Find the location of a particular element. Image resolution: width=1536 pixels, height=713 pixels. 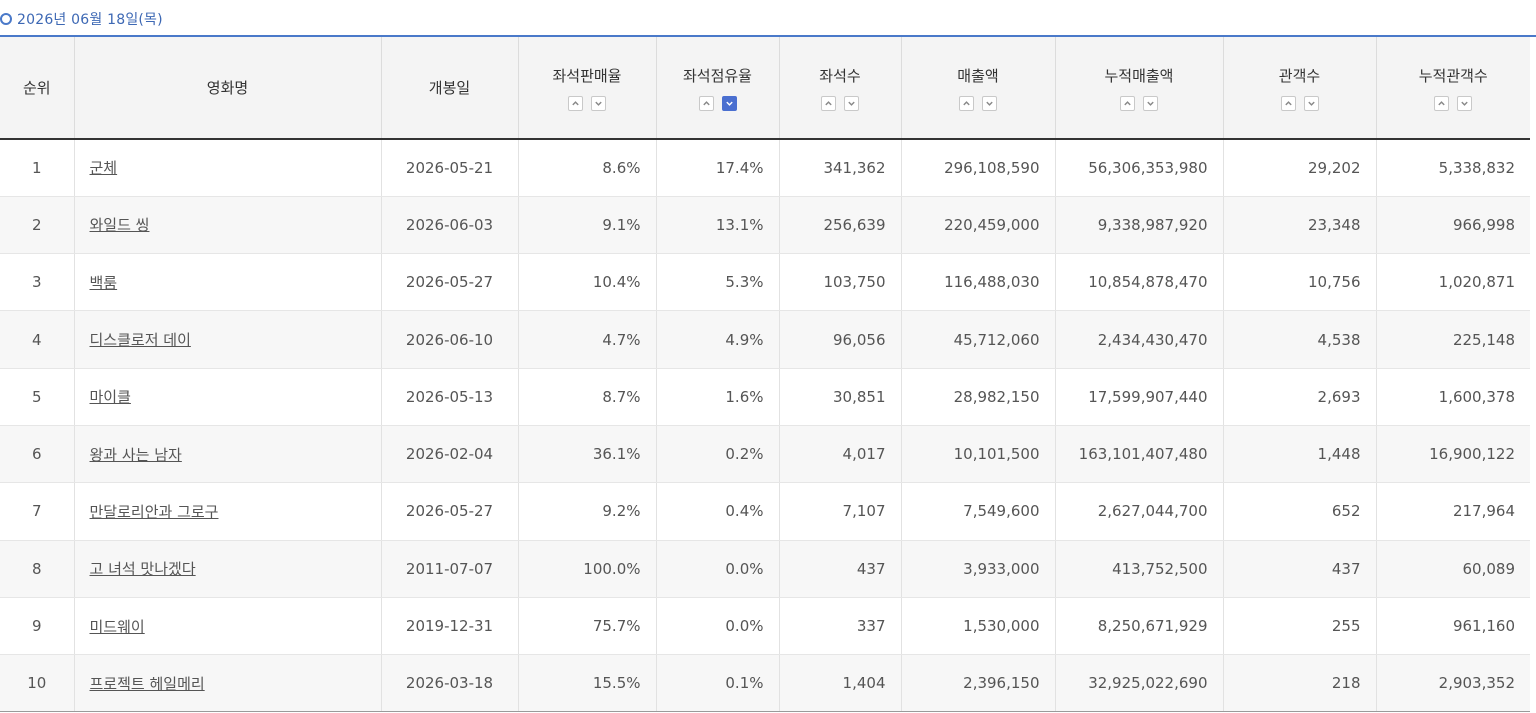

cell-cum-audience: 225,148 is located at coordinates (1453, 339).